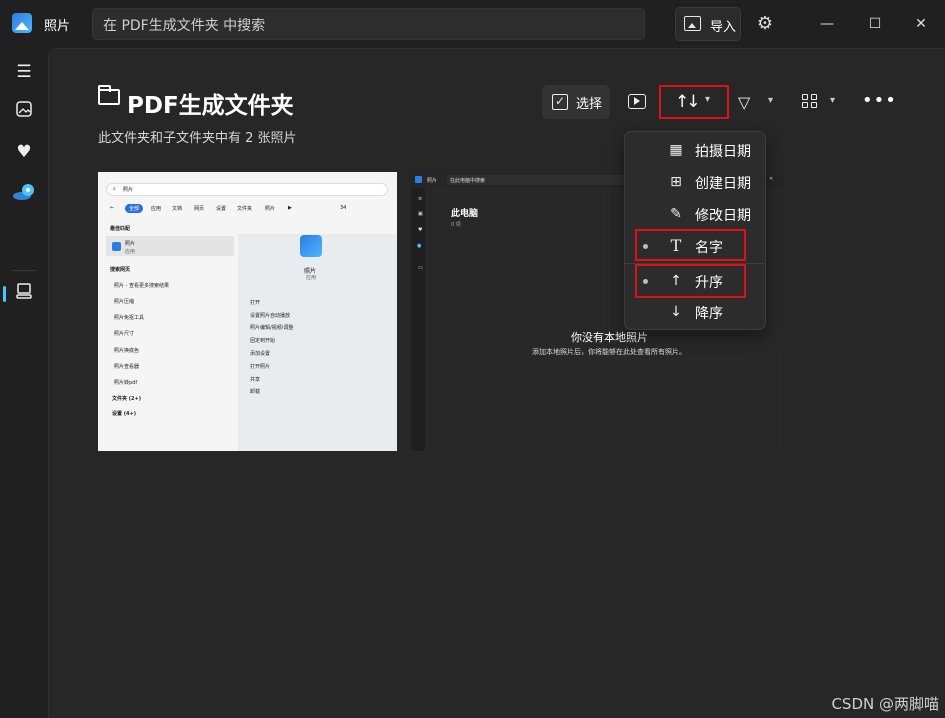  Describe the element at coordinates (112, 208) in the screenshot. I see `mini-back-icon: ←` at that location.